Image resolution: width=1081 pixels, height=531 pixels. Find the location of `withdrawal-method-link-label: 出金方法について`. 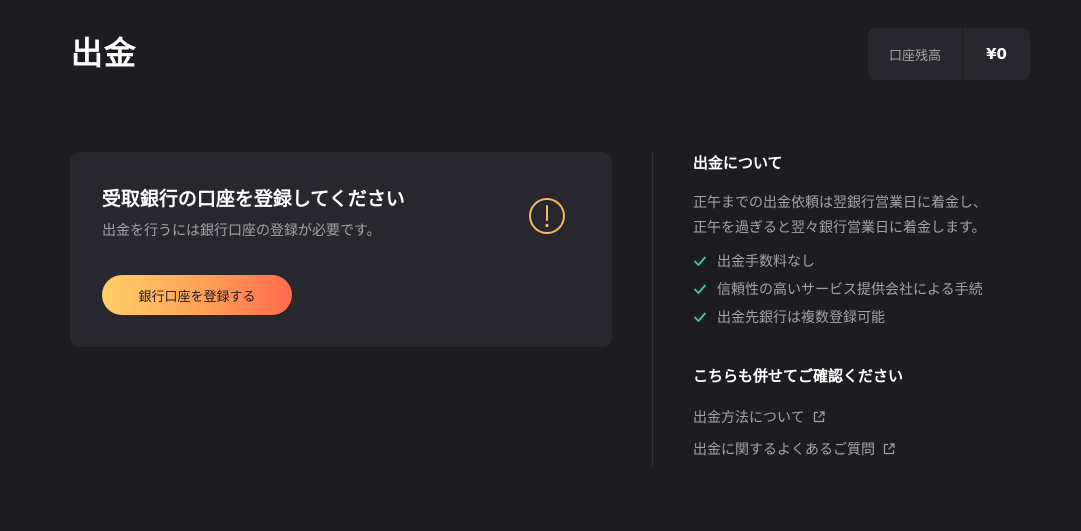

withdrawal-method-link-label: 出金方法について is located at coordinates (749, 418).